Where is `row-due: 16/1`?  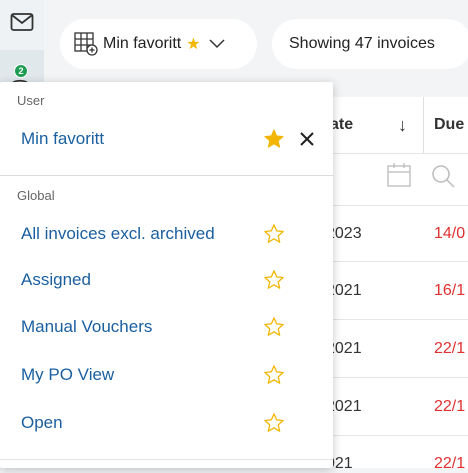
row-due: 16/1 is located at coordinates (450, 290).